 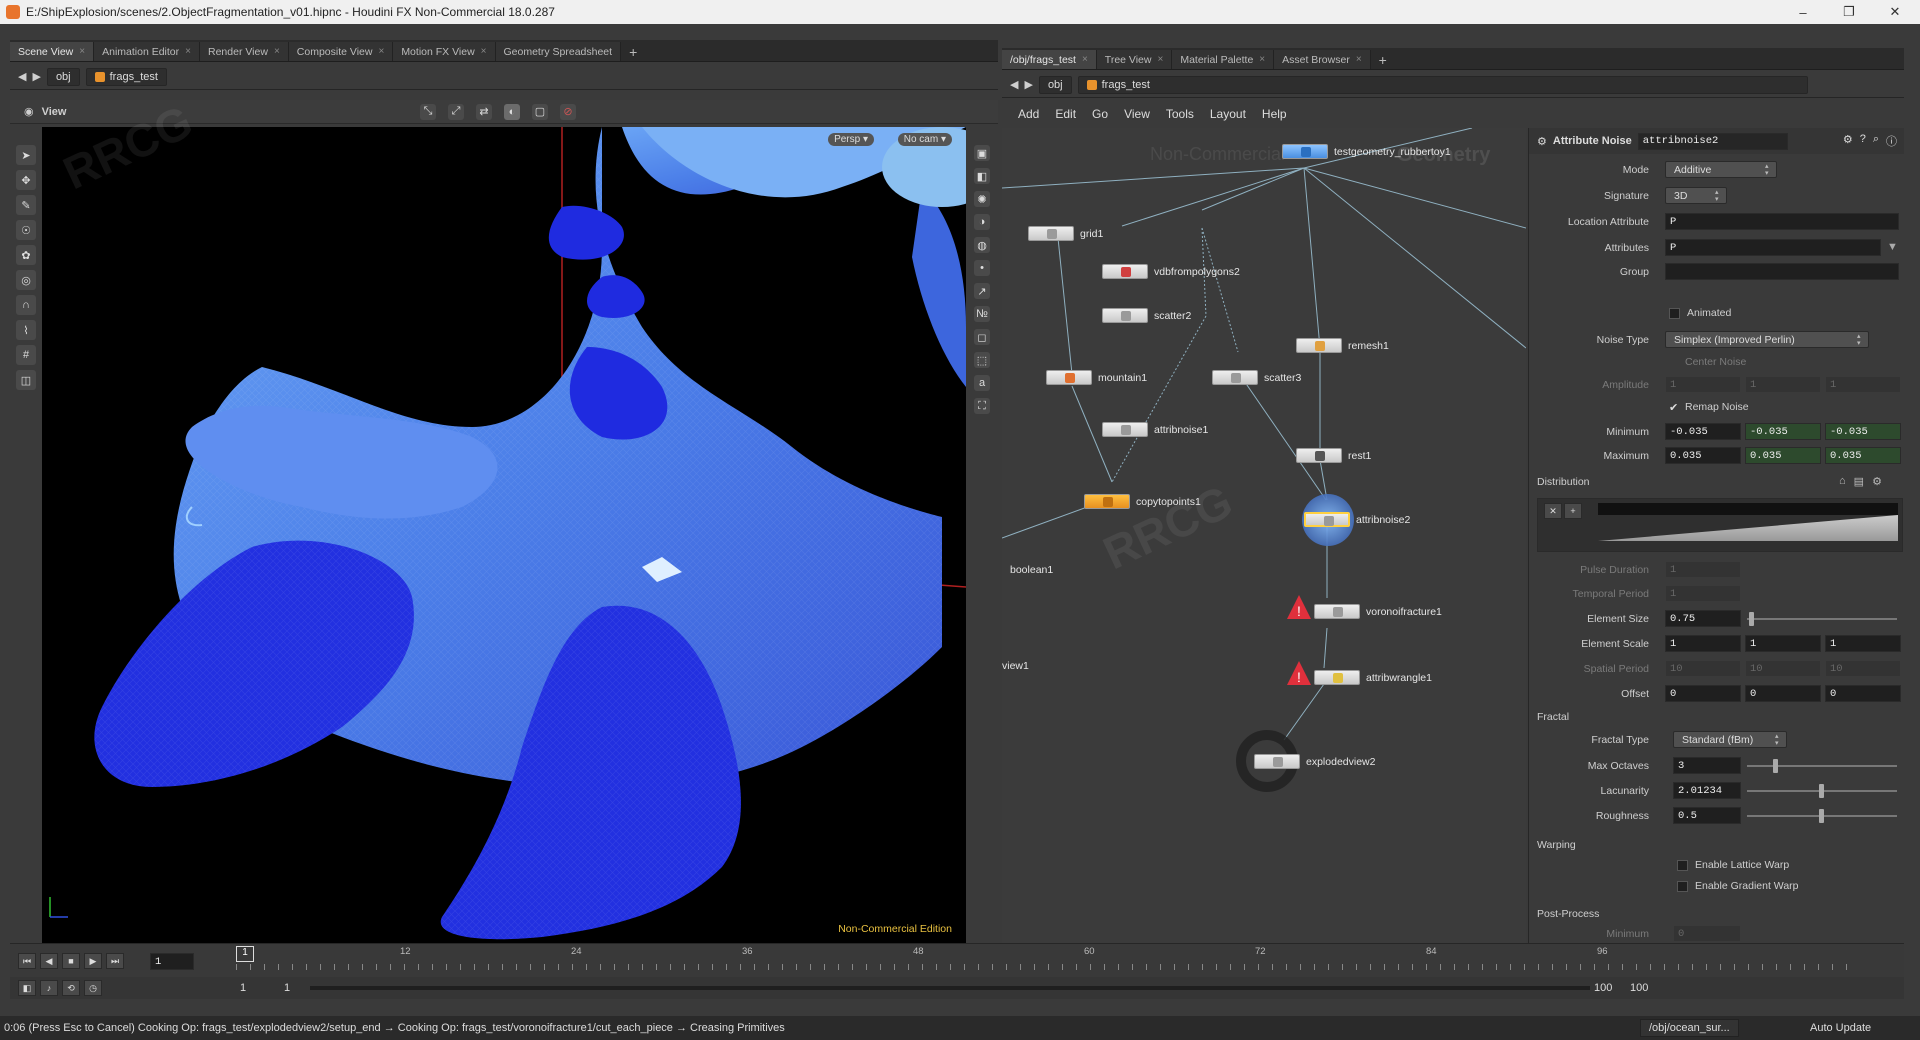 I want to click on persp-menu: Persp ▾, so click(x=851, y=139).